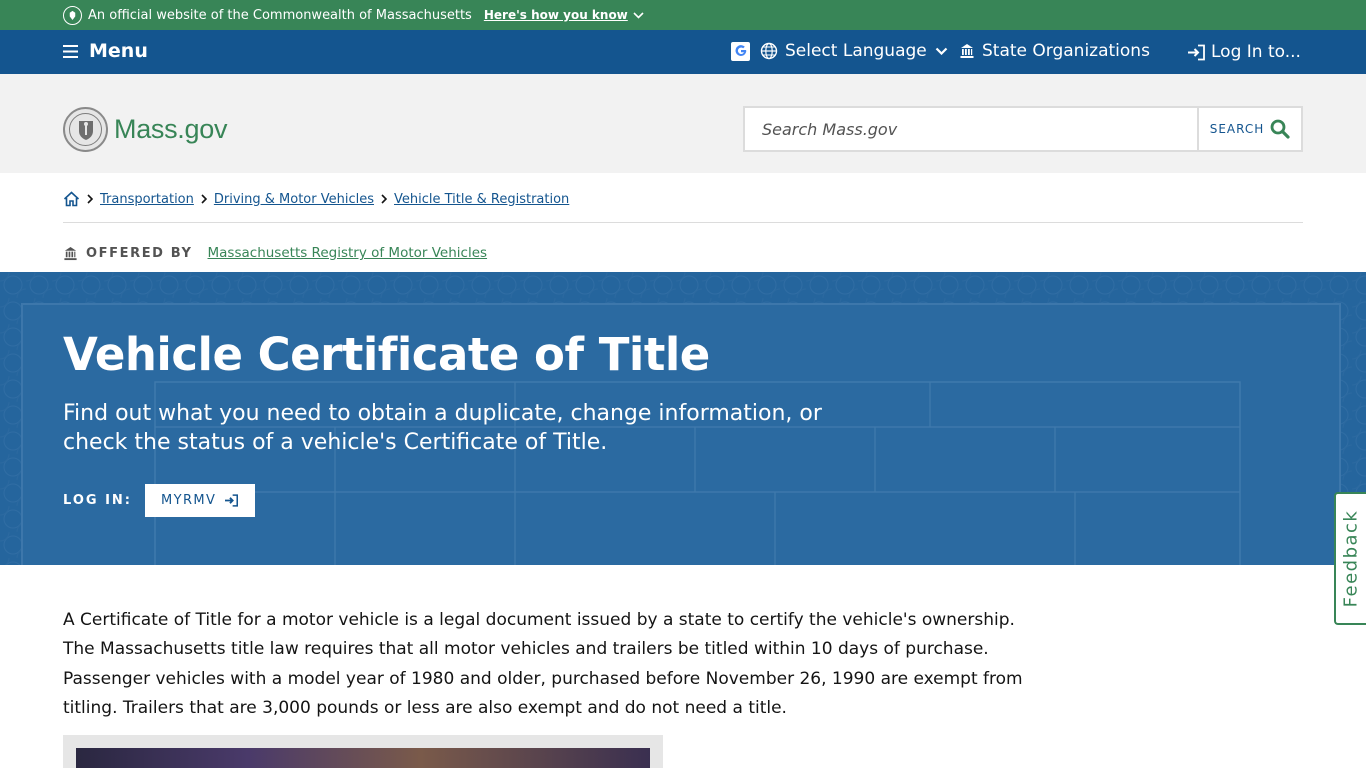  I want to click on feedback-tab: Feedback, so click(1350, 558).